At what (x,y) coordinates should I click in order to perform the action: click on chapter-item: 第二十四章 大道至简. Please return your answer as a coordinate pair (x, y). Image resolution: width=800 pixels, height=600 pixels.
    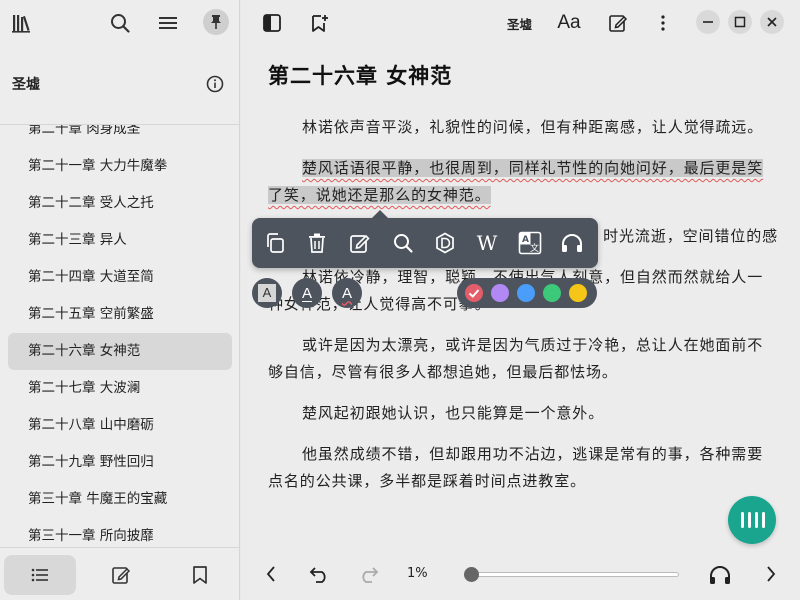
    Looking at the image, I should click on (120, 277).